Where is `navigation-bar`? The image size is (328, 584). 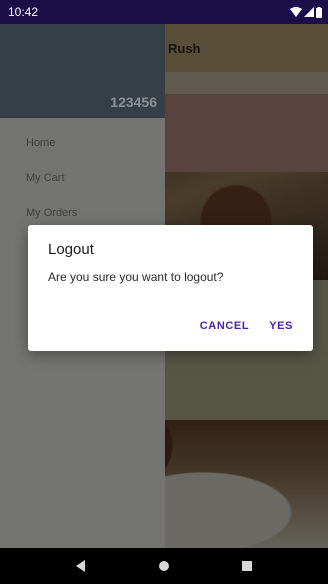 navigation-bar is located at coordinates (164, 566).